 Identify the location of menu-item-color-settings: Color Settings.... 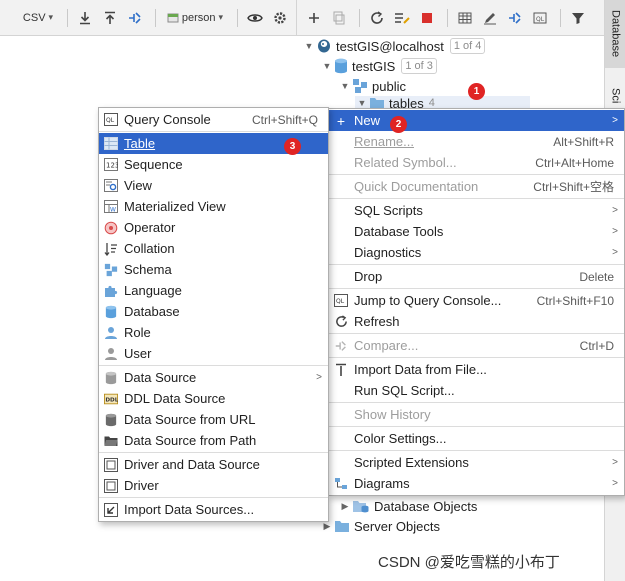
(476, 438).